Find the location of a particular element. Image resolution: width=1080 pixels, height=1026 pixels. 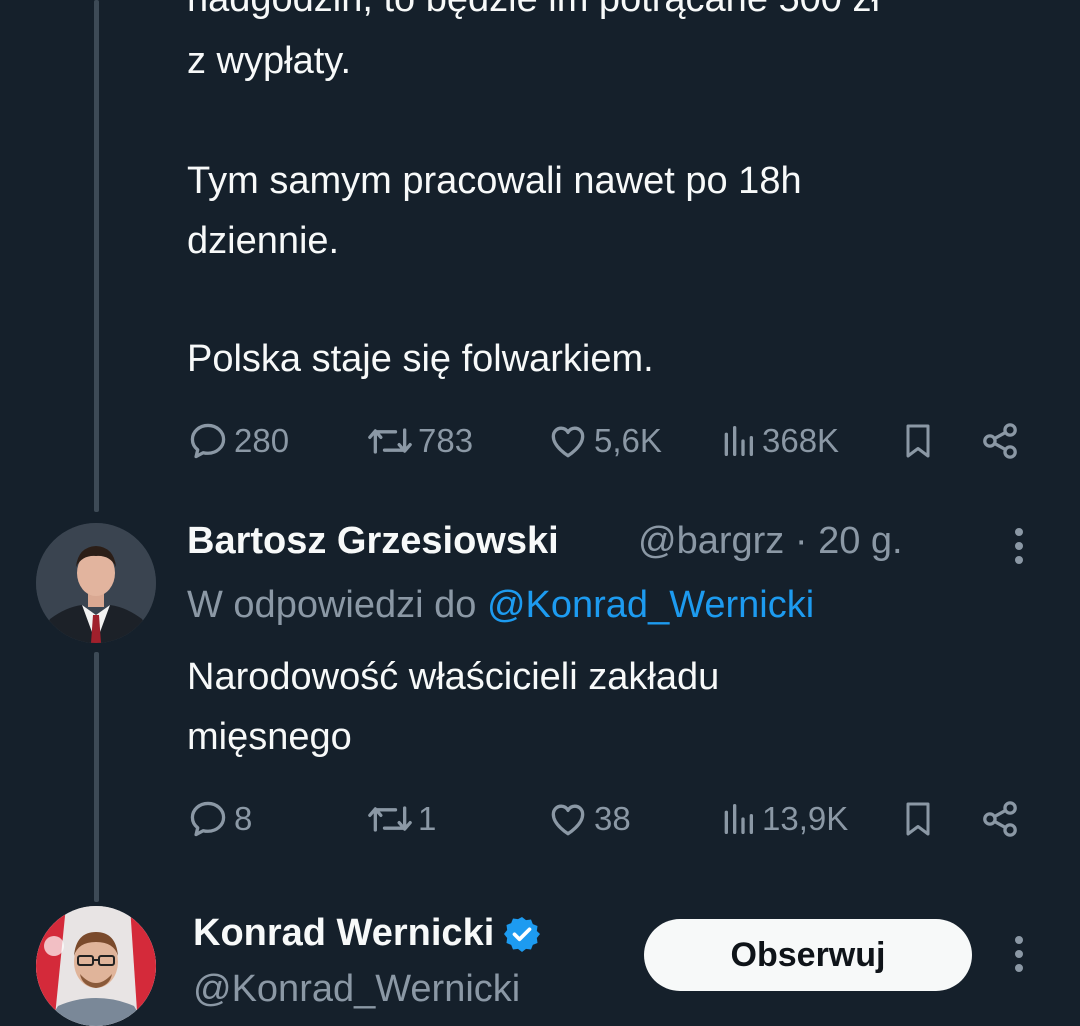

views-count: 368K is located at coordinates (801, 440).